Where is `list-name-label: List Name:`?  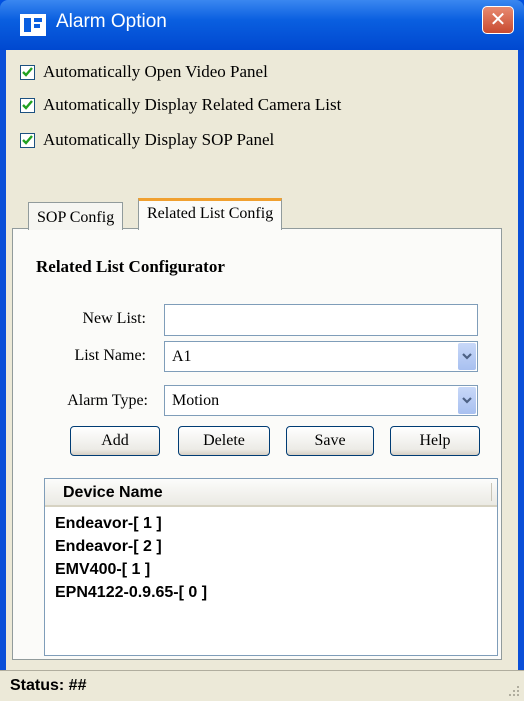 list-name-label: List Name: is located at coordinates (110, 355).